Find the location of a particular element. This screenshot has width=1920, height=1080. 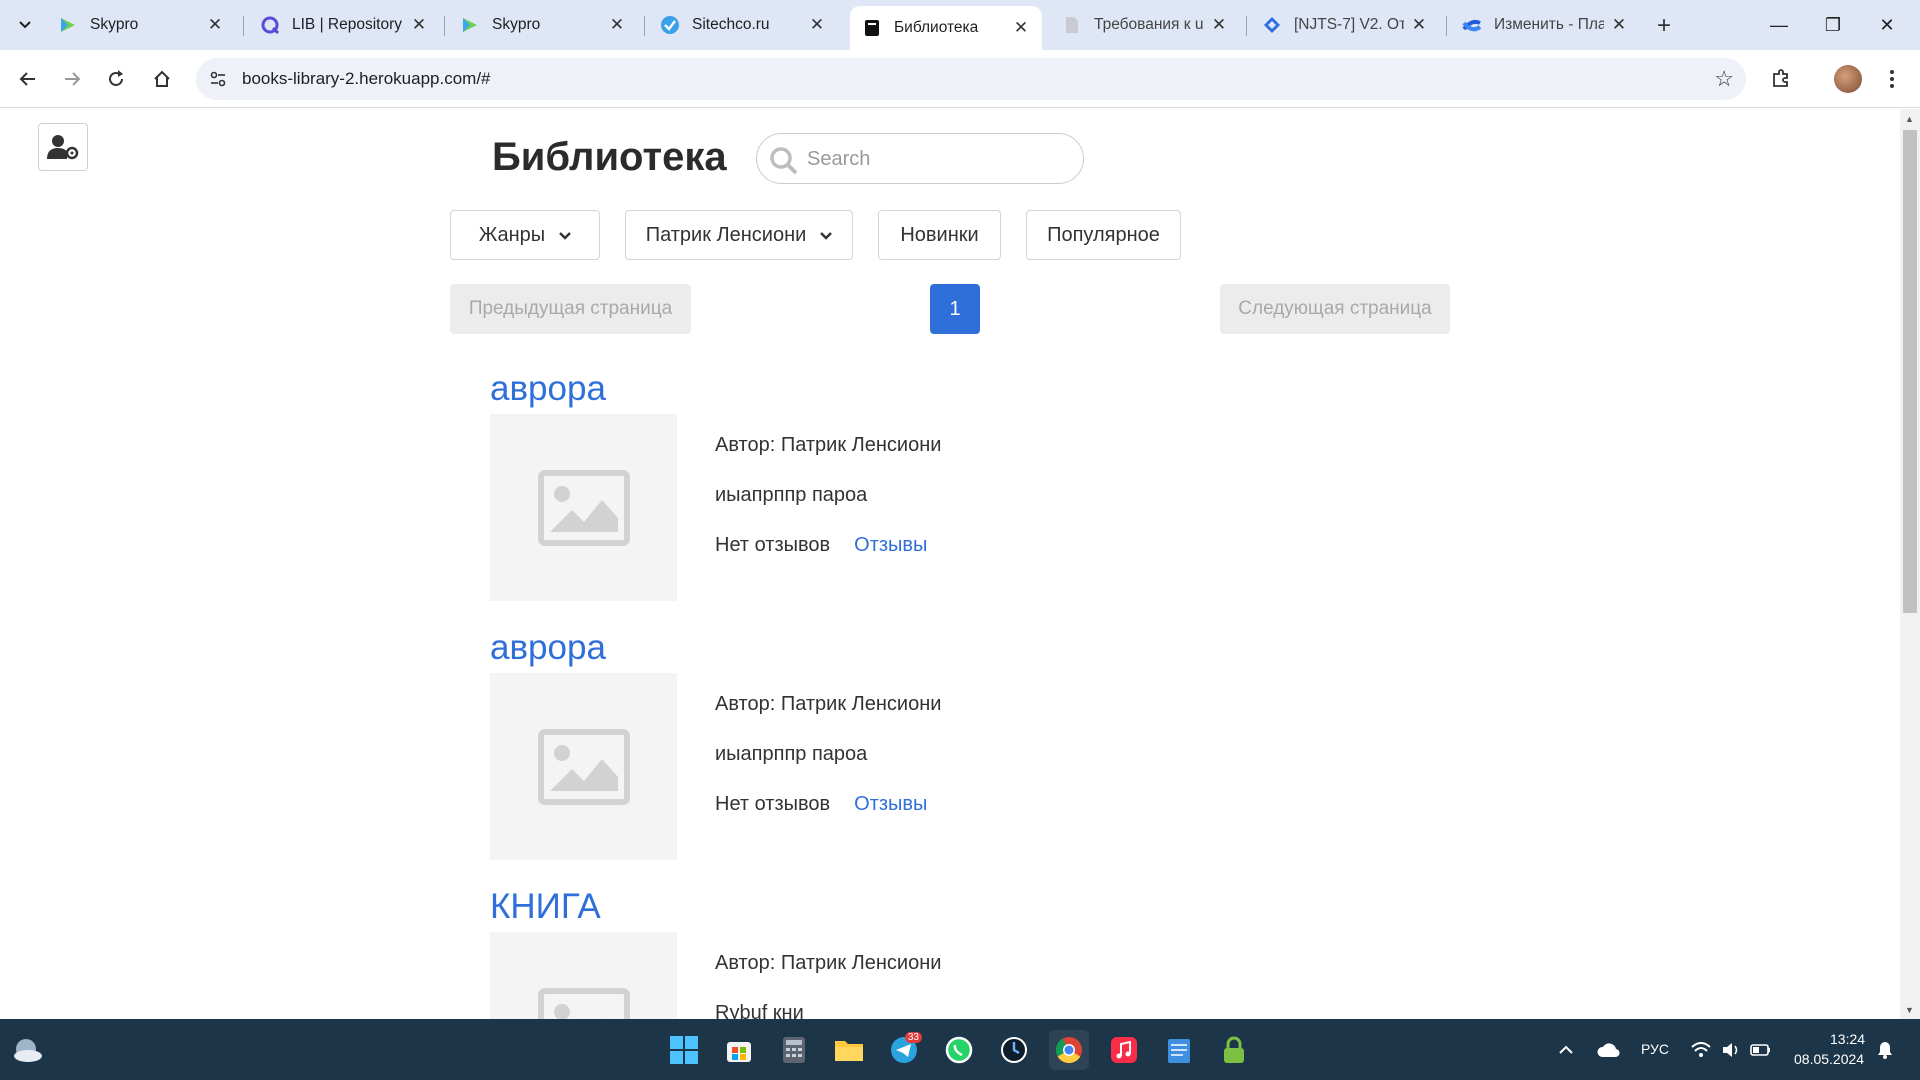

genres-dropdown: Жанры is located at coordinates (525, 235).